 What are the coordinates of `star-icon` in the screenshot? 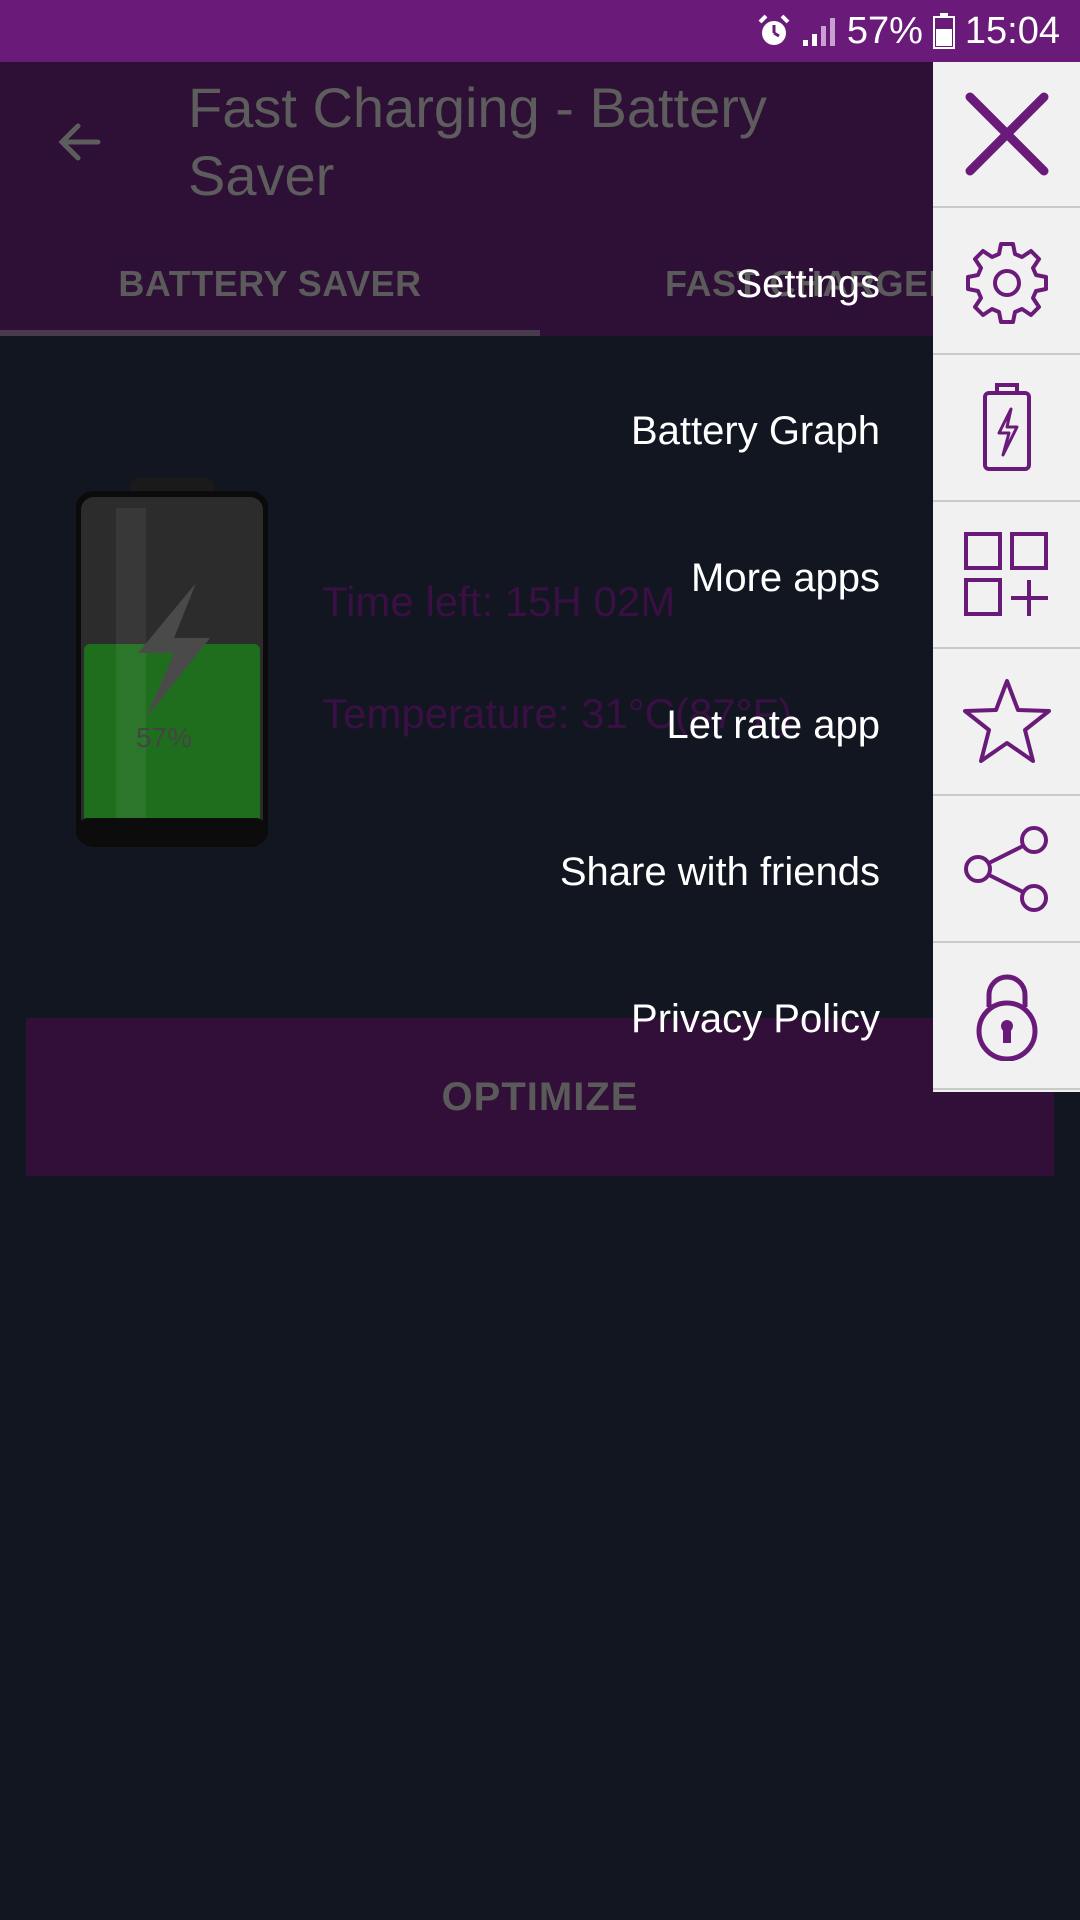 It's located at (1006, 721).